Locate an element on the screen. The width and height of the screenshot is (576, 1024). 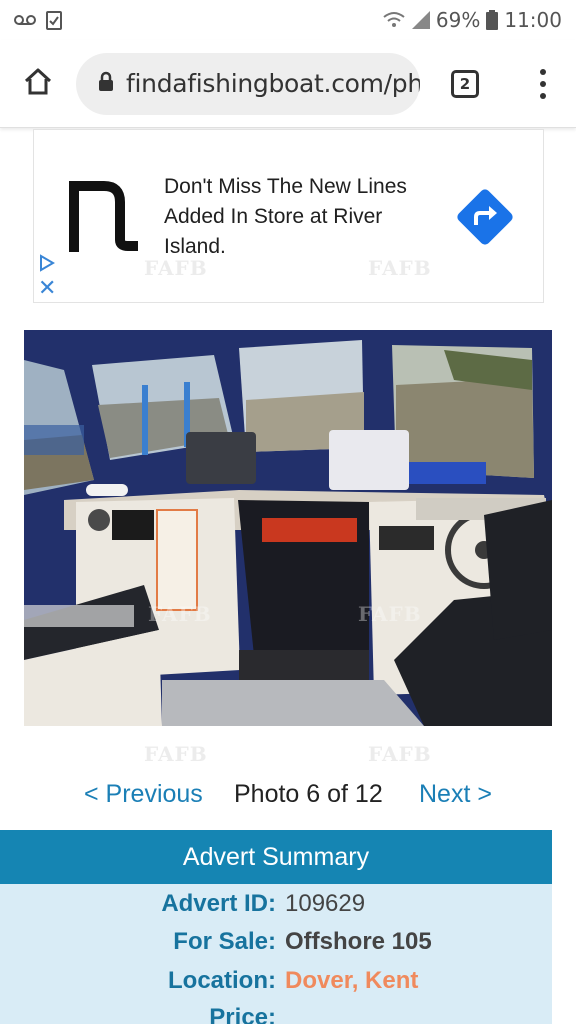
battery-icon is located at coordinates (492, 20).